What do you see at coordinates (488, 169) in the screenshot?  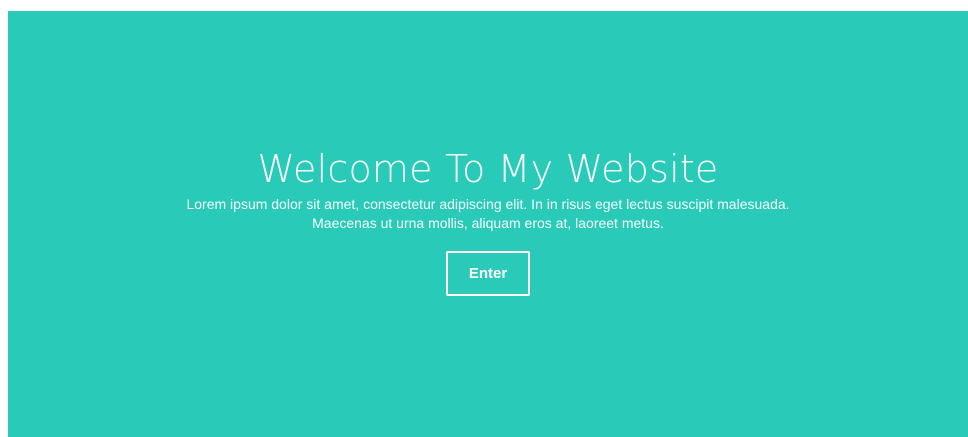 I see `hero-title: Welcome To My Website` at bounding box center [488, 169].